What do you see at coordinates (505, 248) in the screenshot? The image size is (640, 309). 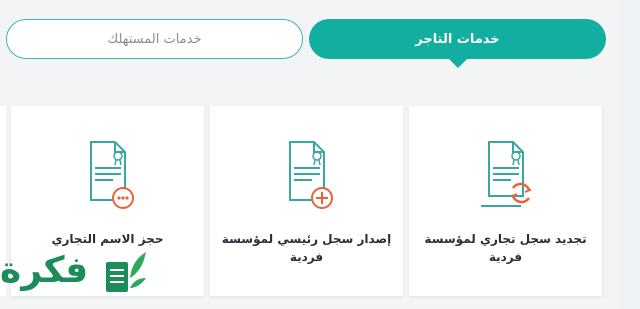 I see `service-card-renew-record-label: تجديد سجل تجاري لمؤسسة فردية` at bounding box center [505, 248].